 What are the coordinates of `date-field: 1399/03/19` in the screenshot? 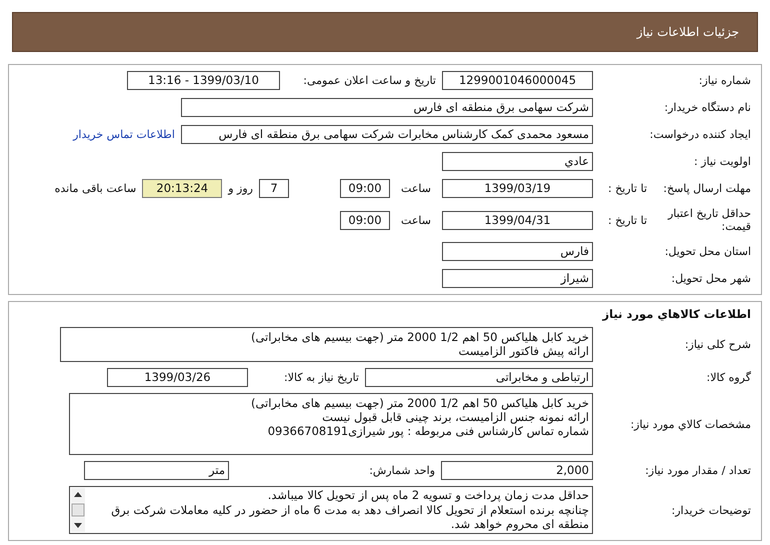 It's located at (517, 188).